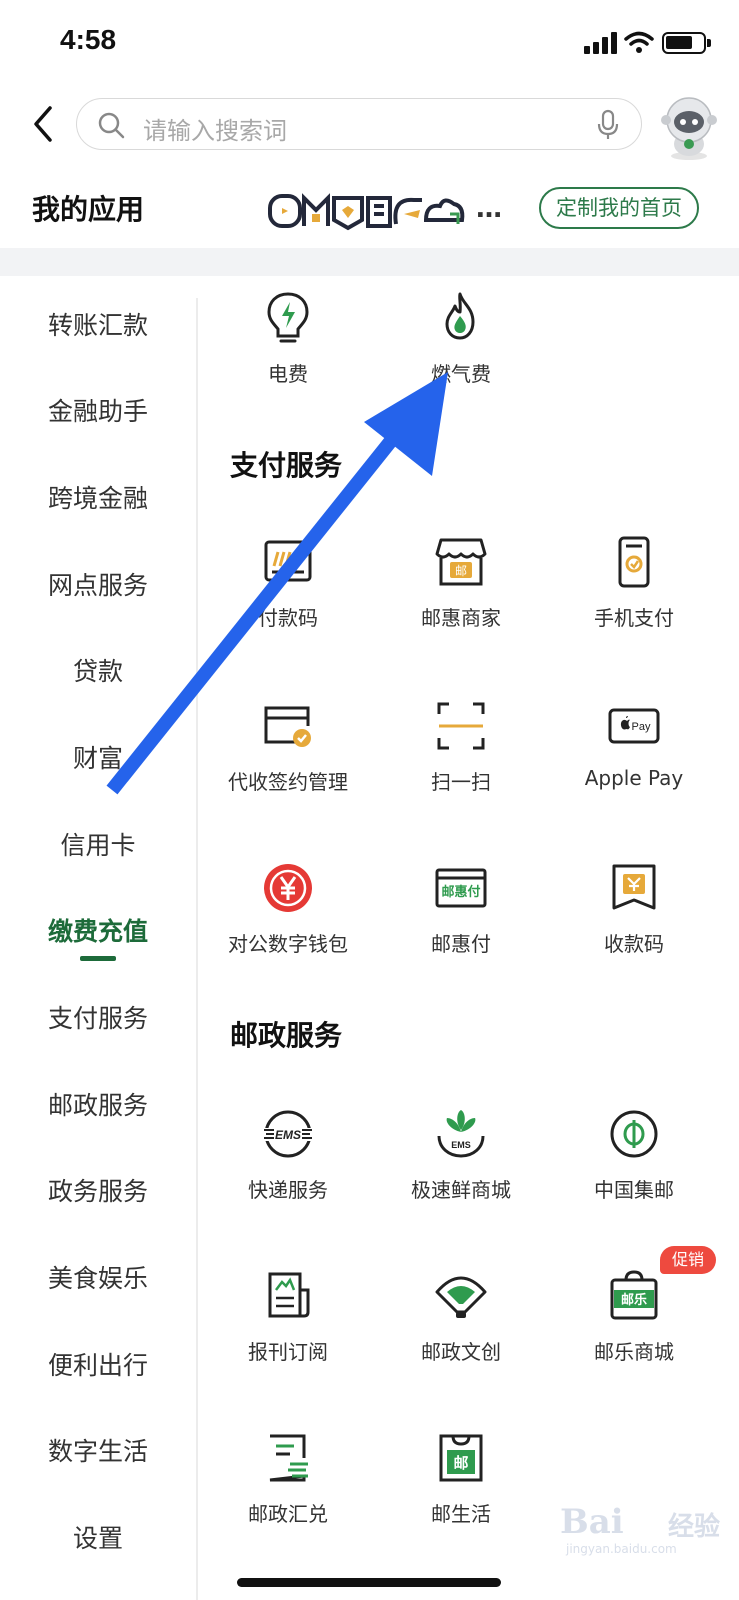 Image resolution: width=739 pixels, height=1600 pixels. Describe the element at coordinates (288, 1495) in the screenshot. I see `app-postal-remittance: 邮政汇兑` at that location.